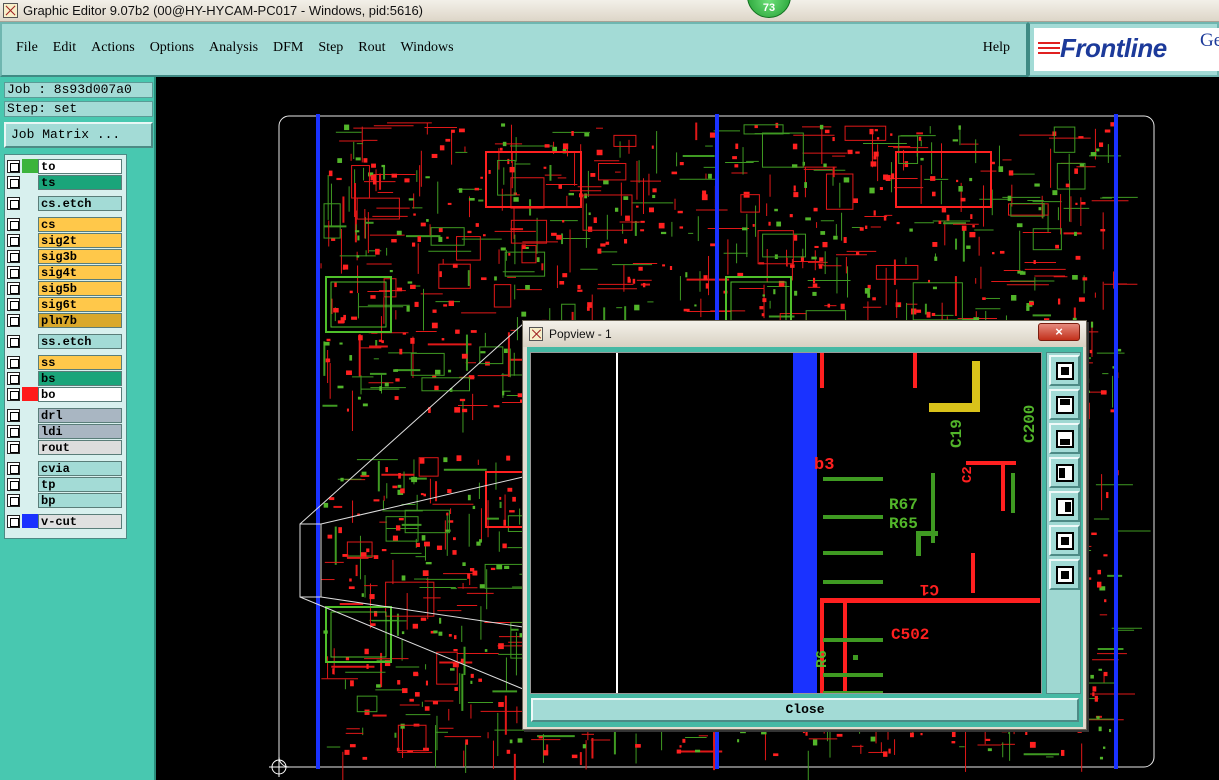  I want to click on layer-row-sig4t: sig4t, so click(64, 272).